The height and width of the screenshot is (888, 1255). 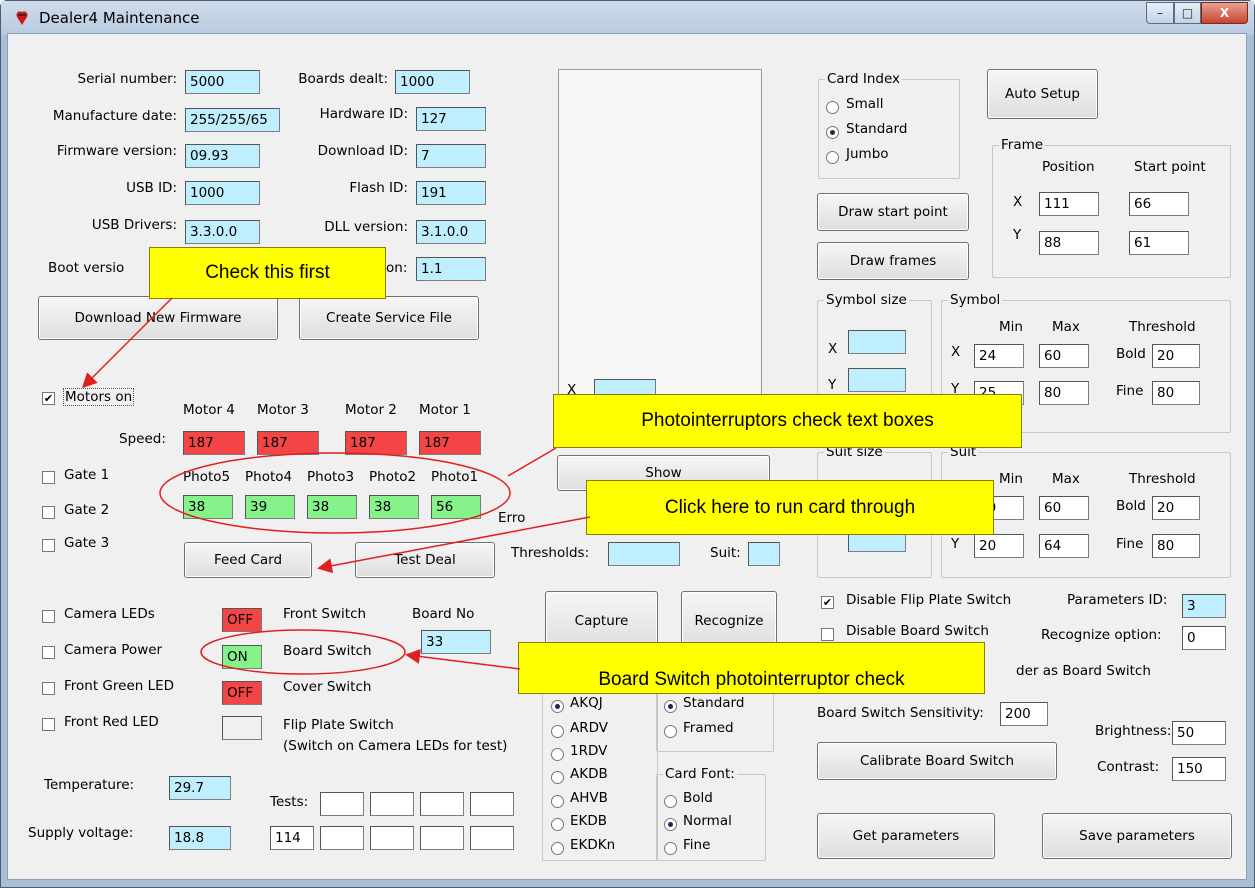 I want to click on close-button: X, so click(x=1224, y=13).